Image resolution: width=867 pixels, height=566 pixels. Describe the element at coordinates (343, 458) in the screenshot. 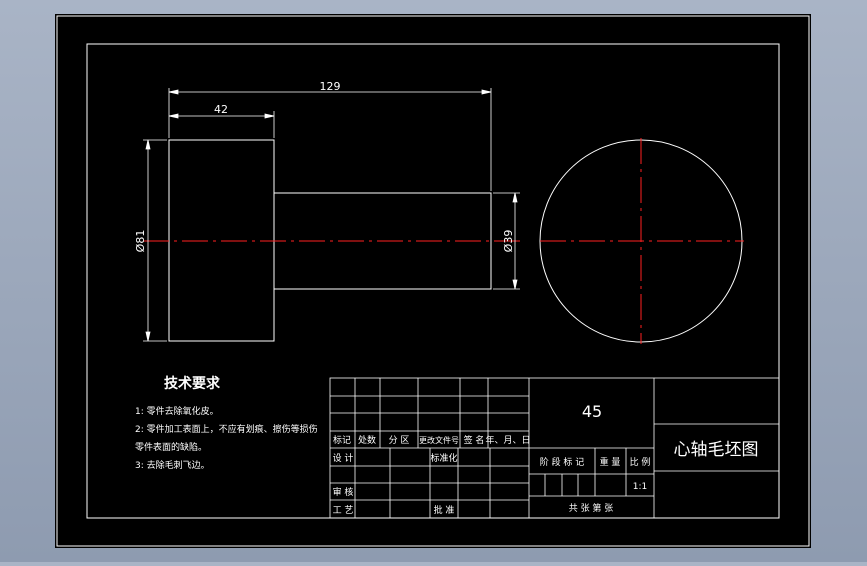

I see `label-design: 设 计` at that location.